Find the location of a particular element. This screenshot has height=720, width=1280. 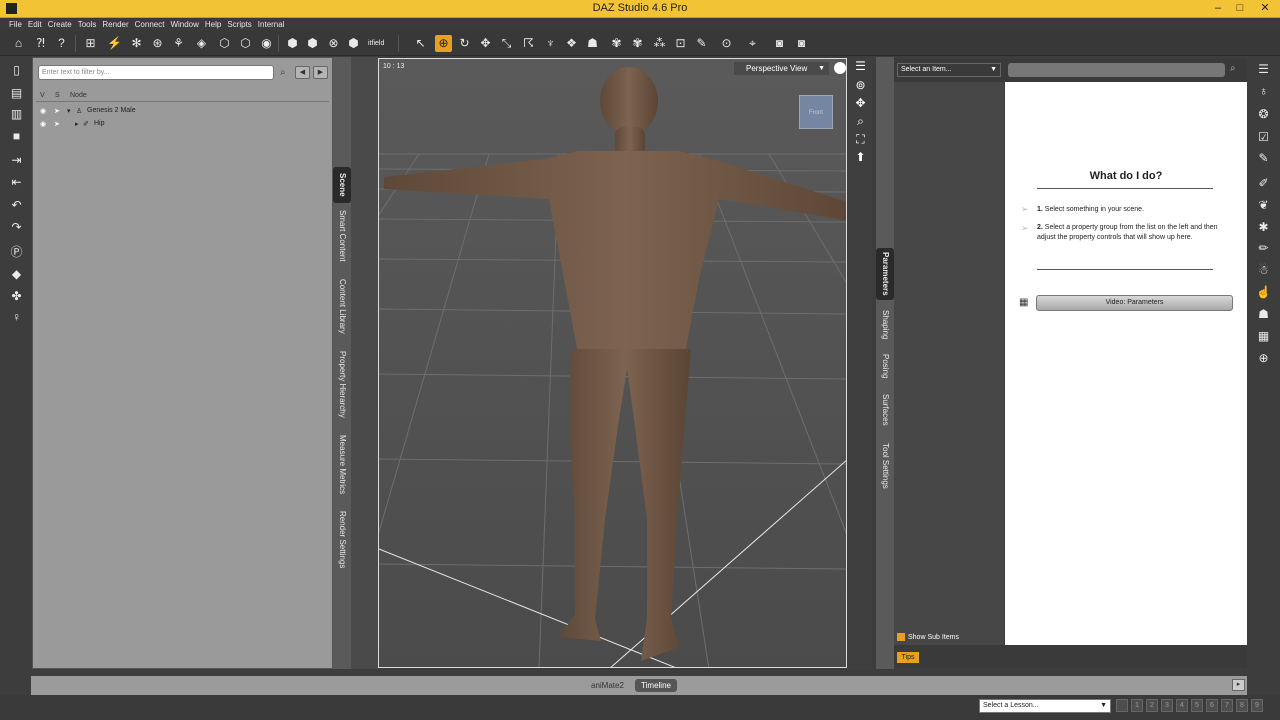

send-to-icon: ◆ is located at coordinates (16, 274).